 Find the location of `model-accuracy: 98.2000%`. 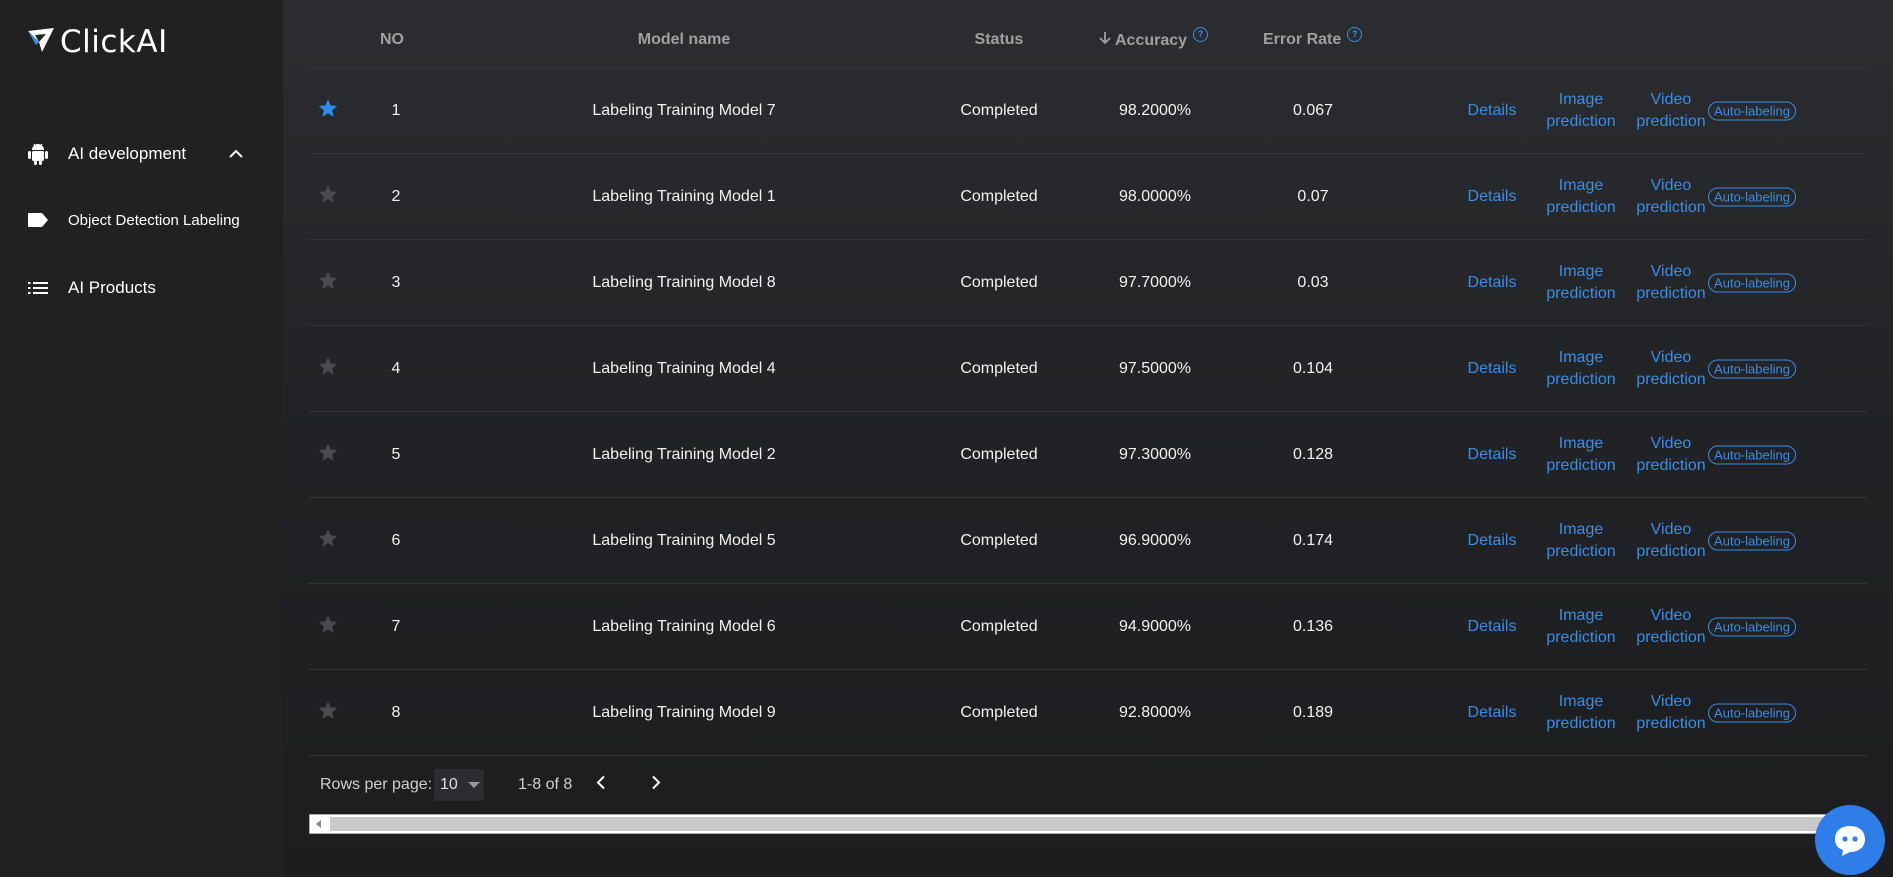

model-accuracy: 98.2000% is located at coordinates (1155, 110).